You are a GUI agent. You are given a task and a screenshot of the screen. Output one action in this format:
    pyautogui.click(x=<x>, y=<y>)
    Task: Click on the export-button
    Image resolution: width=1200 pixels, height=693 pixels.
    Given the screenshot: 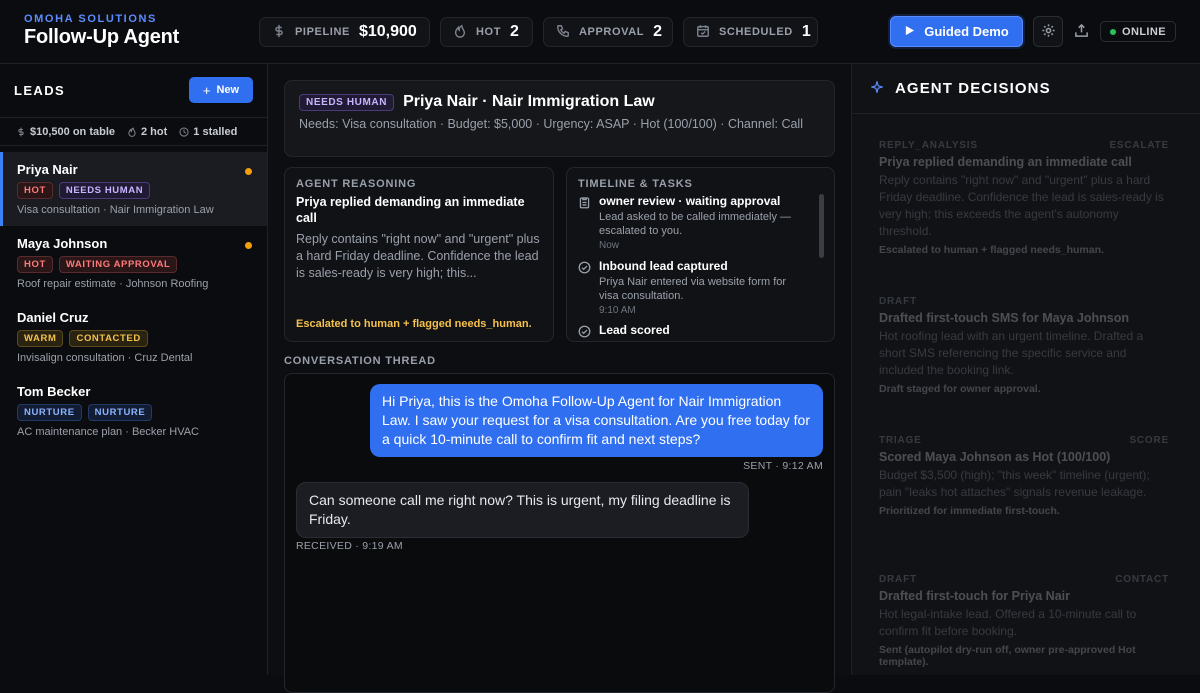 What is the action you would take?
    pyautogui.click(x=1082, y=31)
    